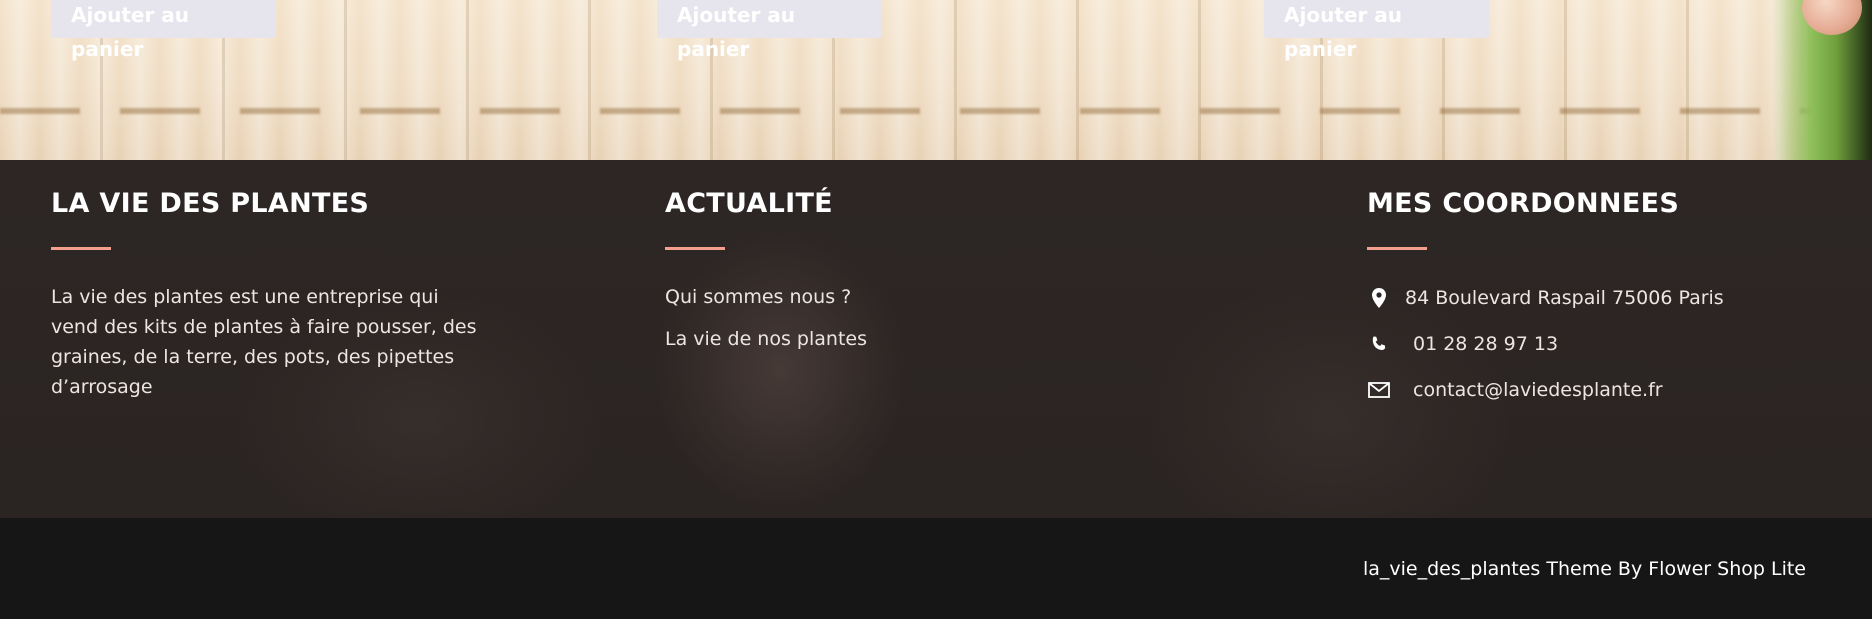 The width and height of the screenshot is (1872, 619). I want to click on footer-contact-title: MES COORDONNEES, so click(1523, 203).